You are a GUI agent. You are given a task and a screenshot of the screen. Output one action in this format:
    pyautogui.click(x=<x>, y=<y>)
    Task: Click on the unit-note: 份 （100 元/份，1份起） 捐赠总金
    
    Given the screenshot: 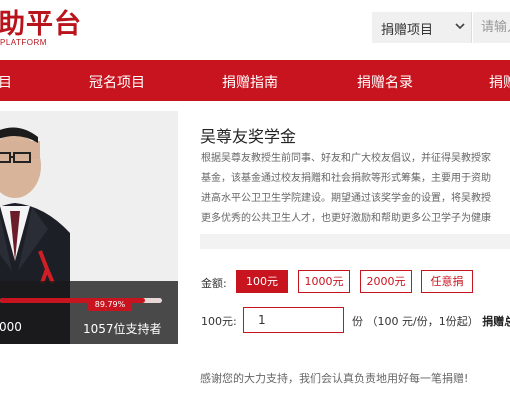 What is the action you would take?
    pyautogui.click(x=431, y=321)
    